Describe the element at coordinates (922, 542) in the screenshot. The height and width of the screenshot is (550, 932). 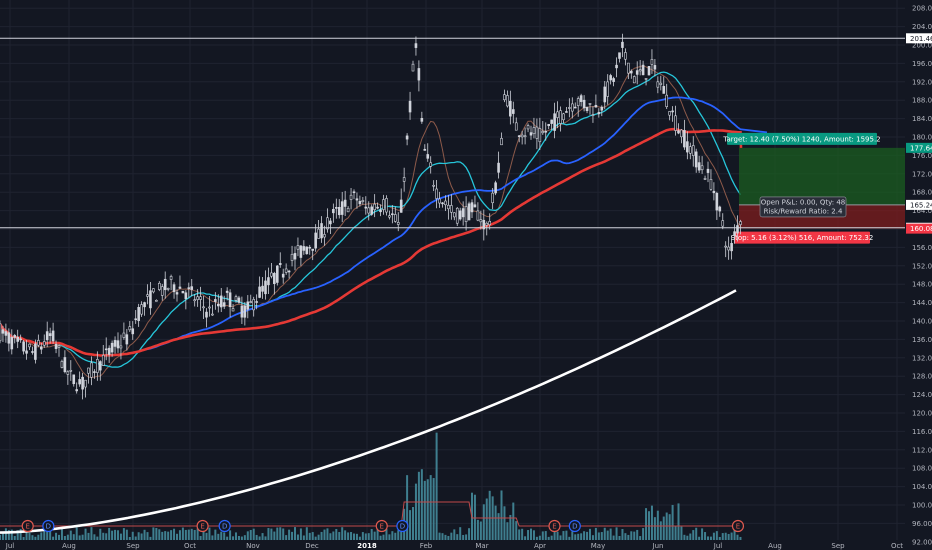
I see `y-tick-label: 92.00` at that location.